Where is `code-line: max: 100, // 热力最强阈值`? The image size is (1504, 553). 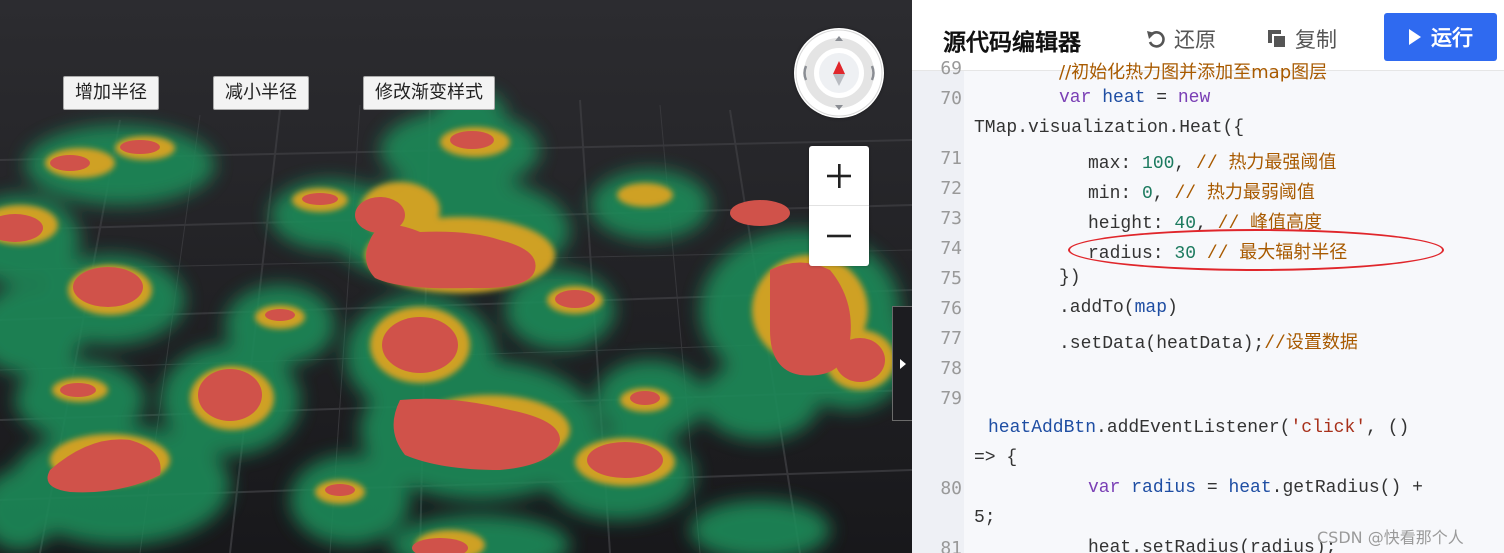
code-line: max: 100, // 热力最强阈值 is located at coordinates (1212, 163).